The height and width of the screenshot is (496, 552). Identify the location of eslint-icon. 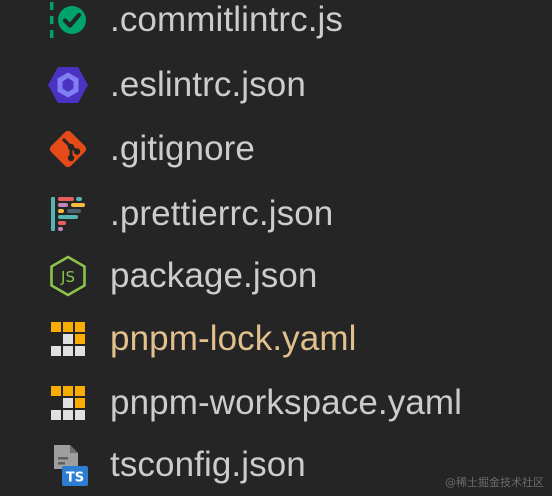
(68, 85).